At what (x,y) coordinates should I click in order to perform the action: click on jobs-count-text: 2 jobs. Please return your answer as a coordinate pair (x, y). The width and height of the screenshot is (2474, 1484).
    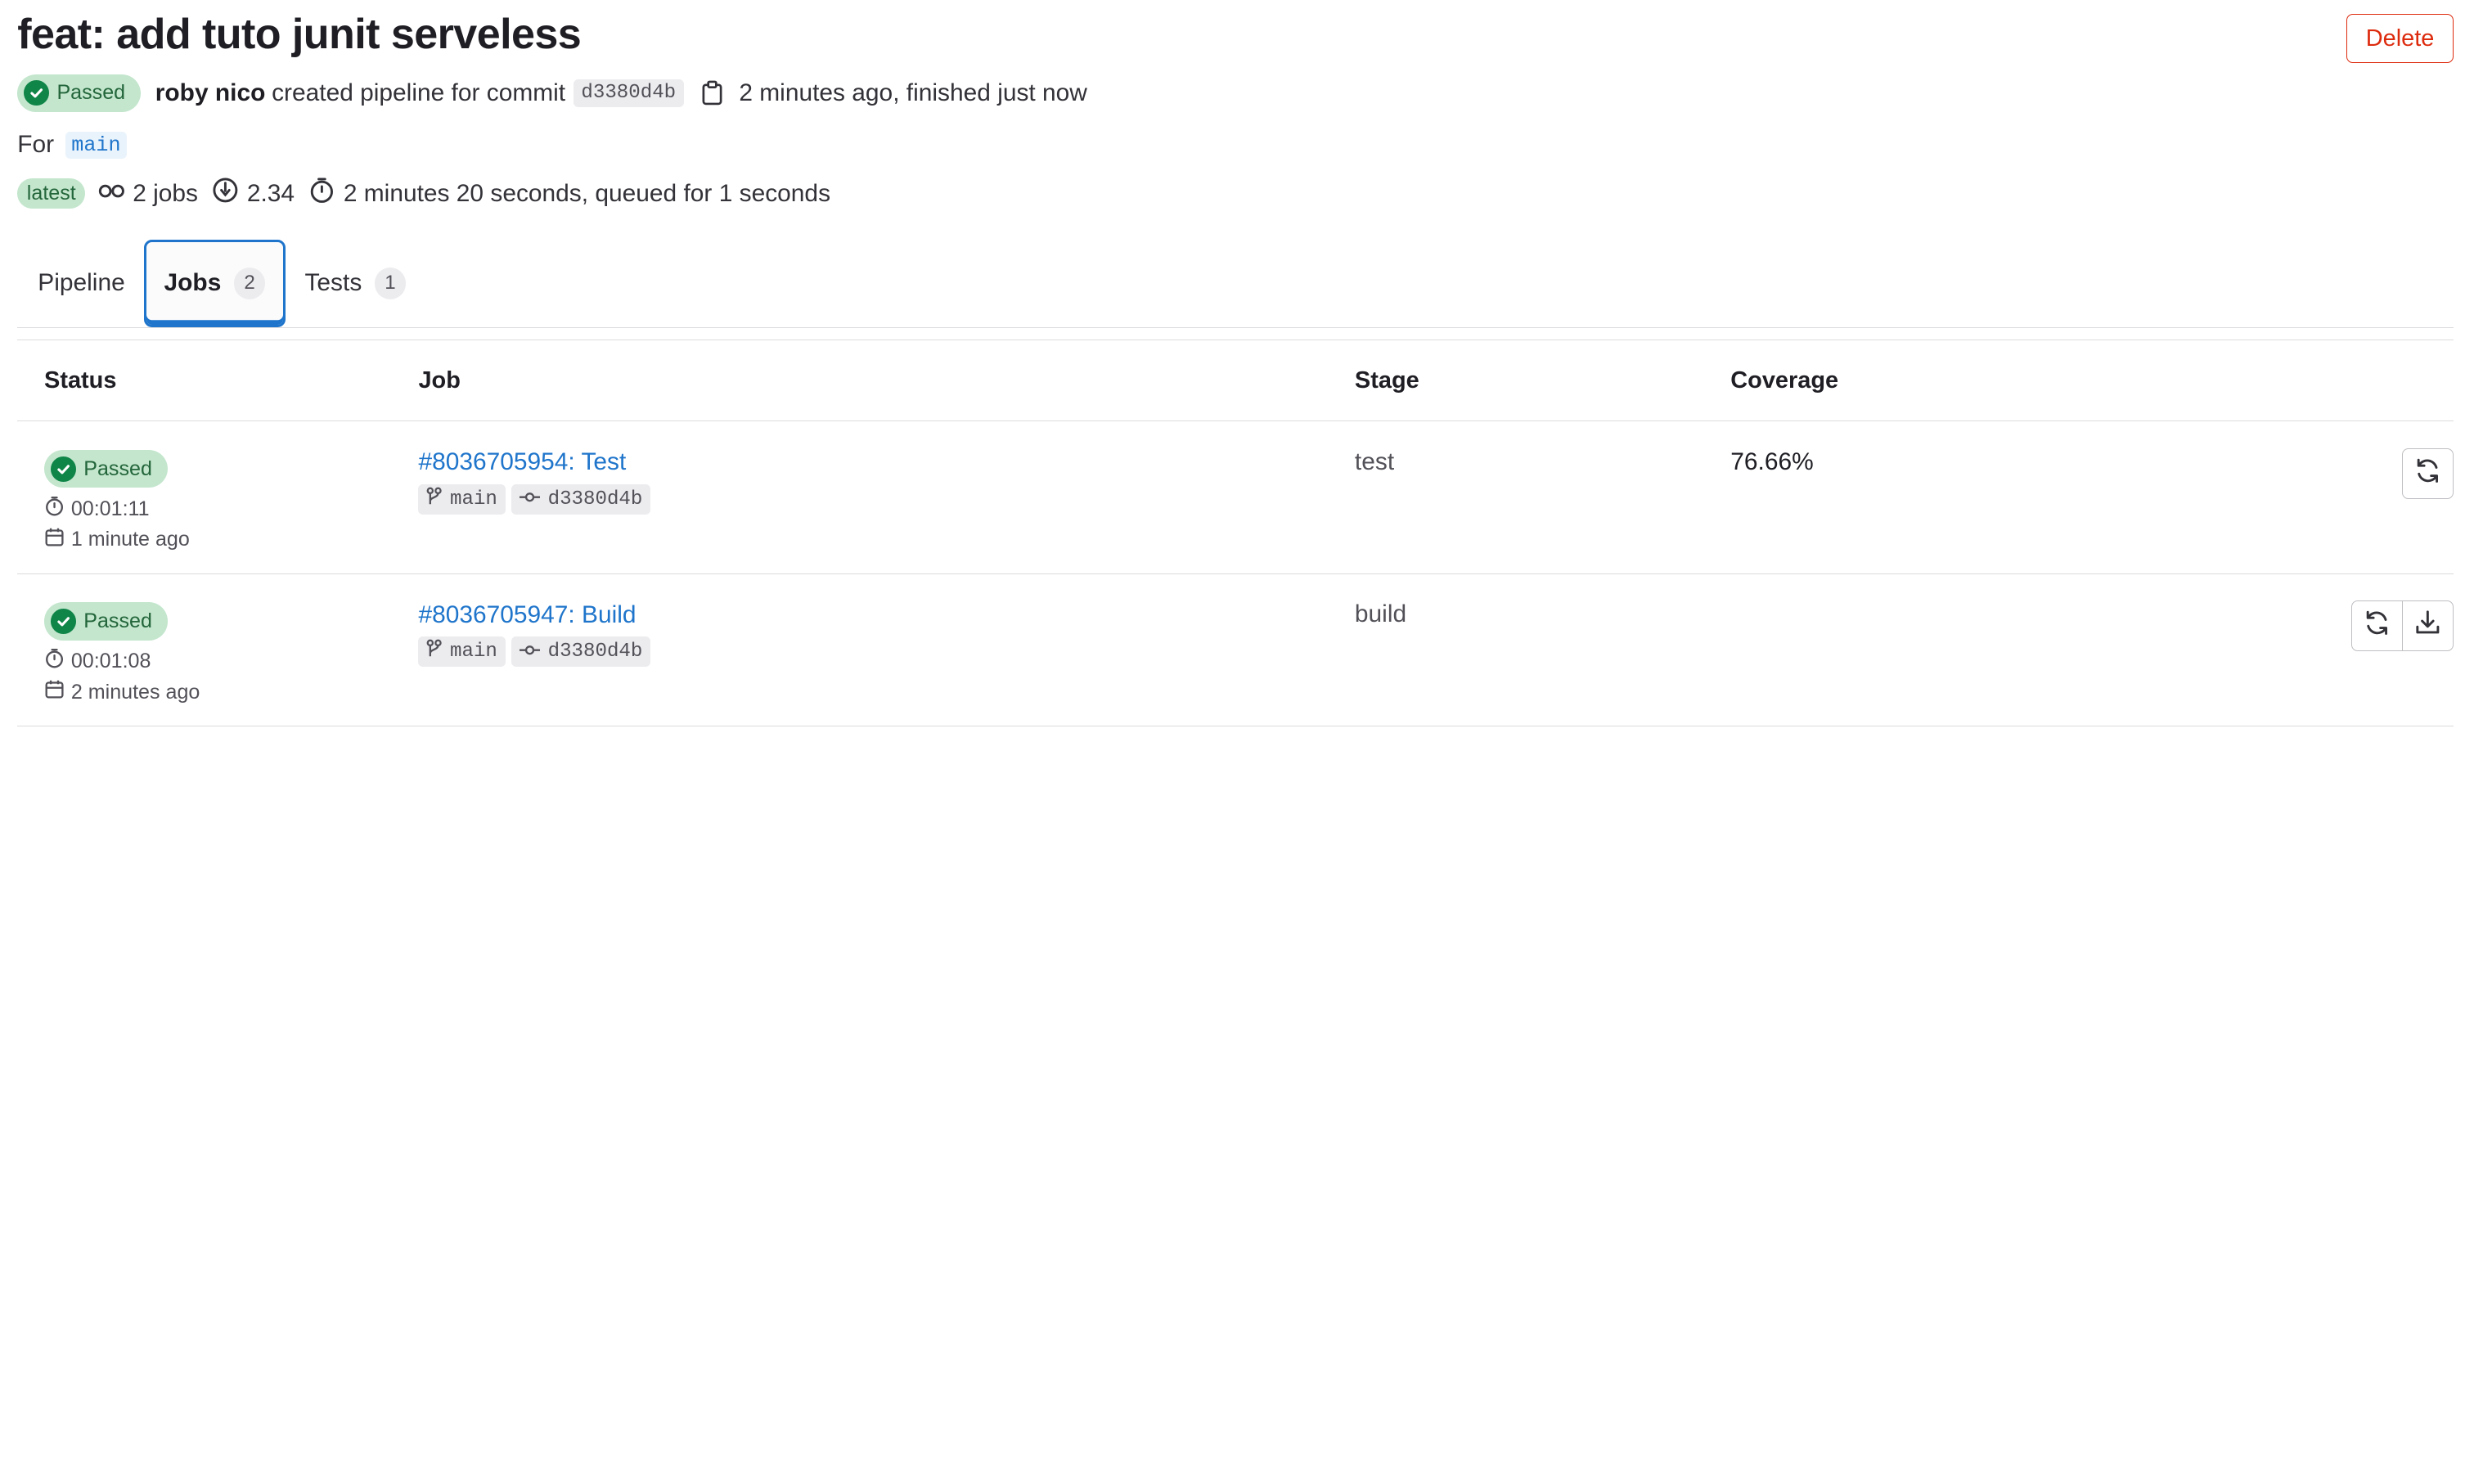
    Looking at the image, I should click on (166, 193).